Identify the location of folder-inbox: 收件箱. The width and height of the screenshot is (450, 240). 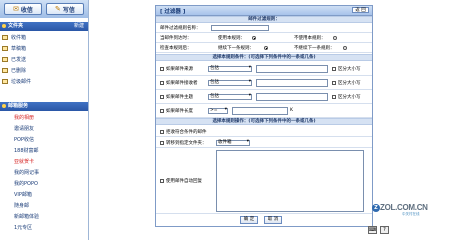
(14, 38).